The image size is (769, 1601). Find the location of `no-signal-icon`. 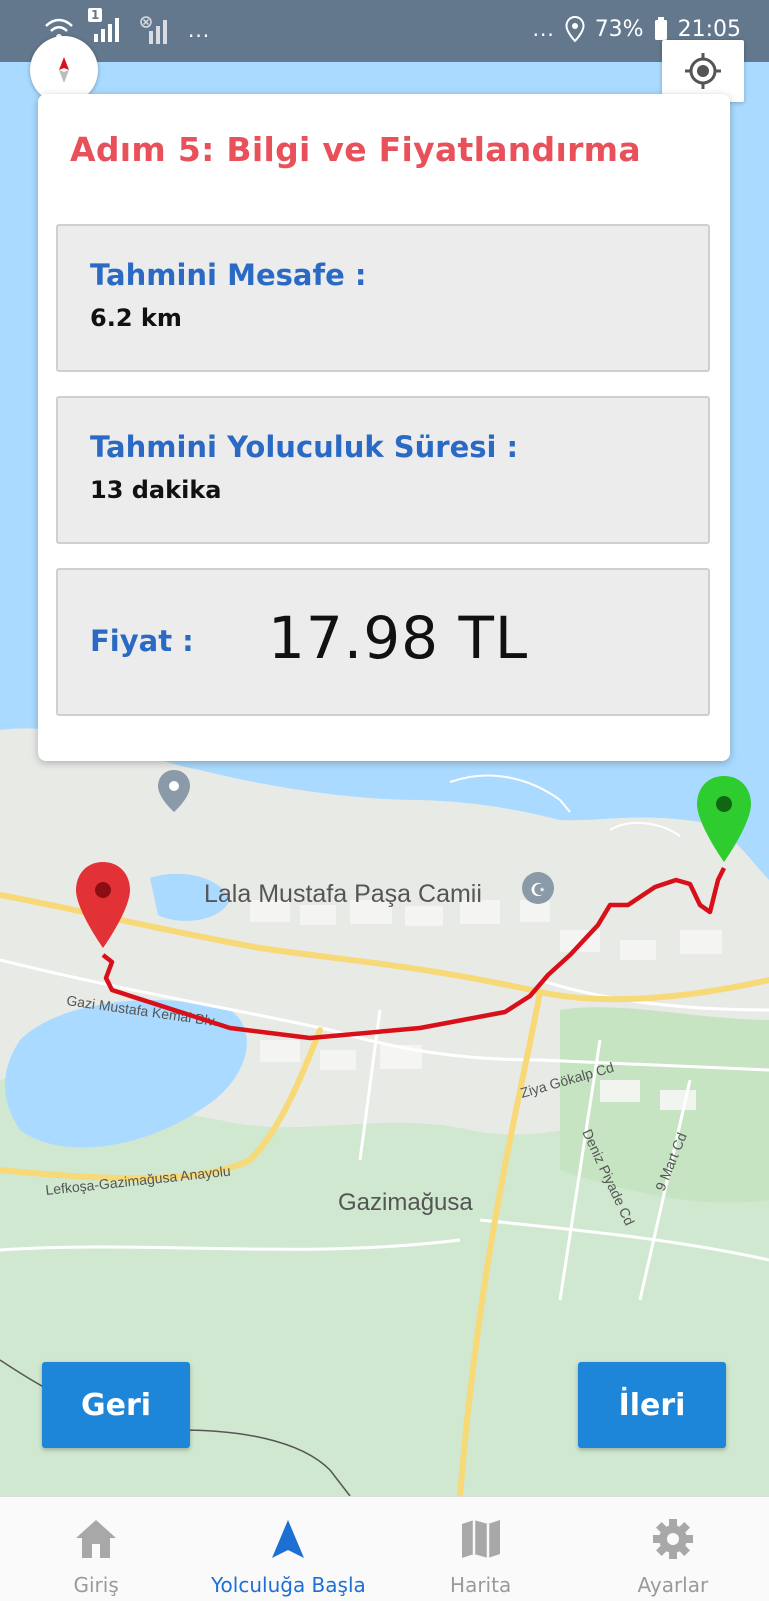

no-signal-icon is located at coordinates (153, 30).